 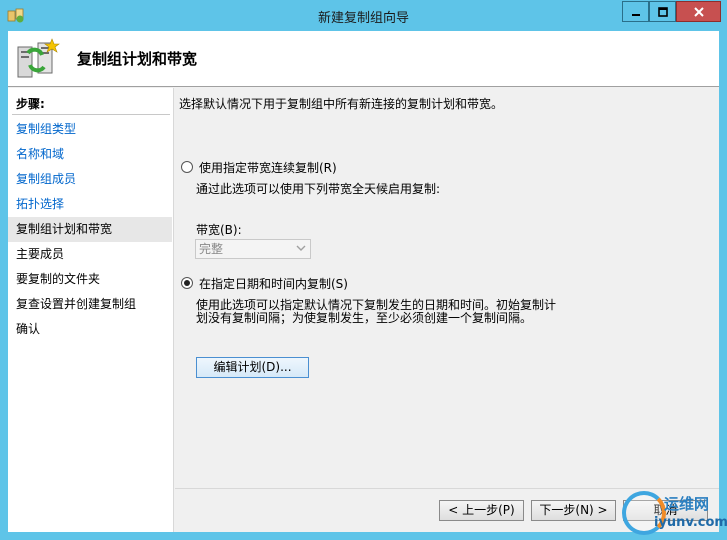 What do you see at coordinates (690, 522) in the screenshot?
I see `watermark-url: iyunv.com` at bounding box center [690, 522].